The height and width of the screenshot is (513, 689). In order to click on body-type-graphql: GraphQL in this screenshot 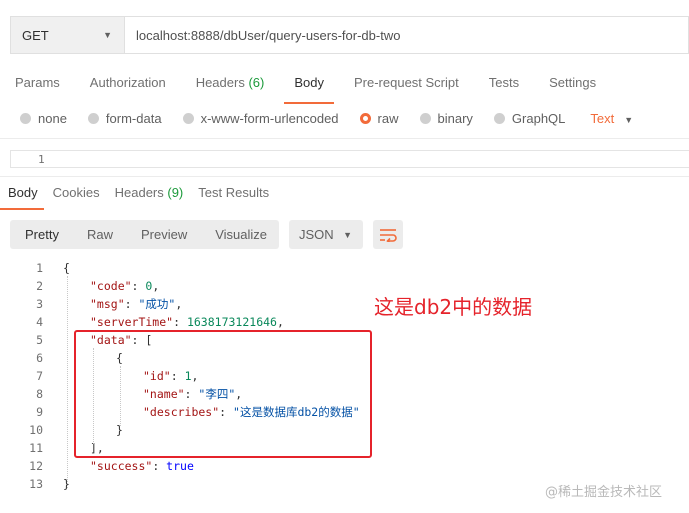, I will do `click(529, 118)`.